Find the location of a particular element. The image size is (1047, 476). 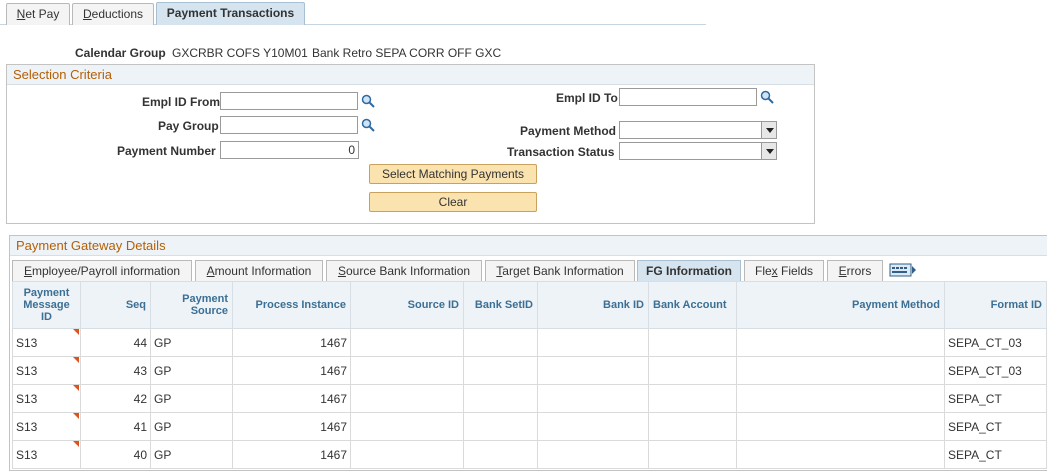

tab-label-rest: rrors is located at coordinates (859, 271).